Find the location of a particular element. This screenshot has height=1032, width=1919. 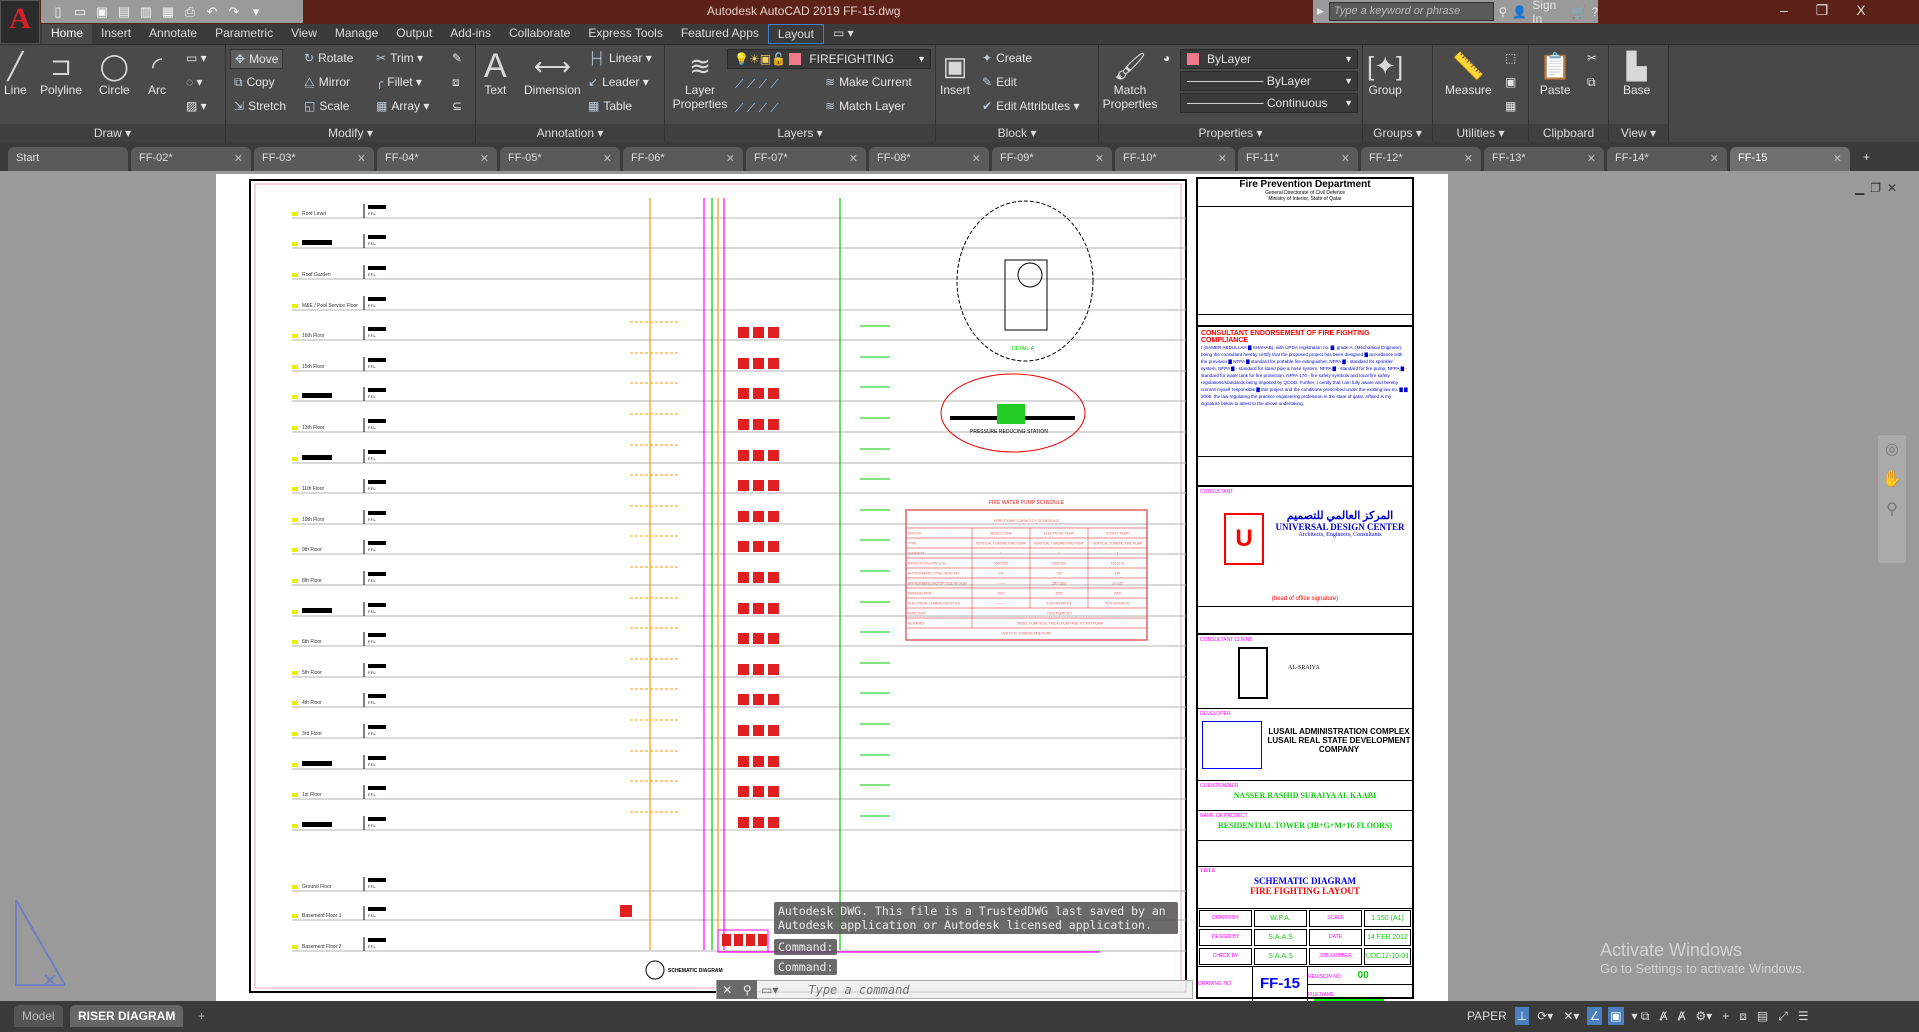

annotation-scale-icon: Ⱥ is located at coordinates (1663, 1016).